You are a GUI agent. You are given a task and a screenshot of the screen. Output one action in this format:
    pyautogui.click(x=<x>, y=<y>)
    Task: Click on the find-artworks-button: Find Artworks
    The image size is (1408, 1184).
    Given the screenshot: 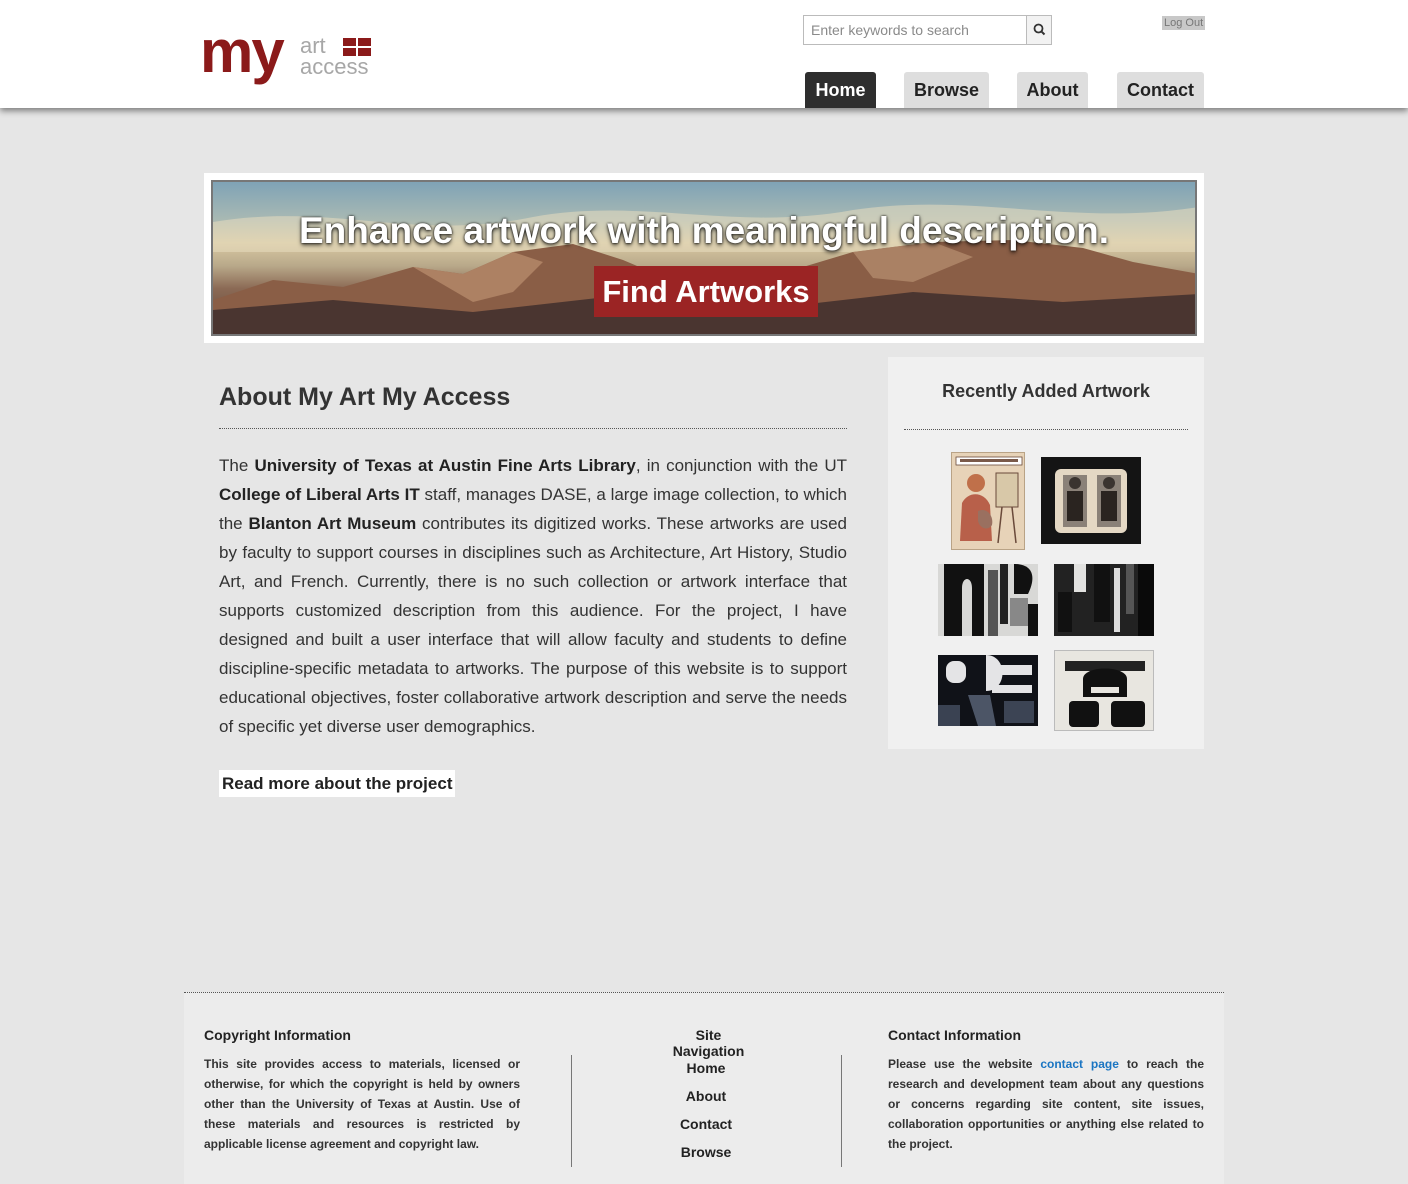 What is the action you would take?
    pyautogui.click(x=706, y=291)
    